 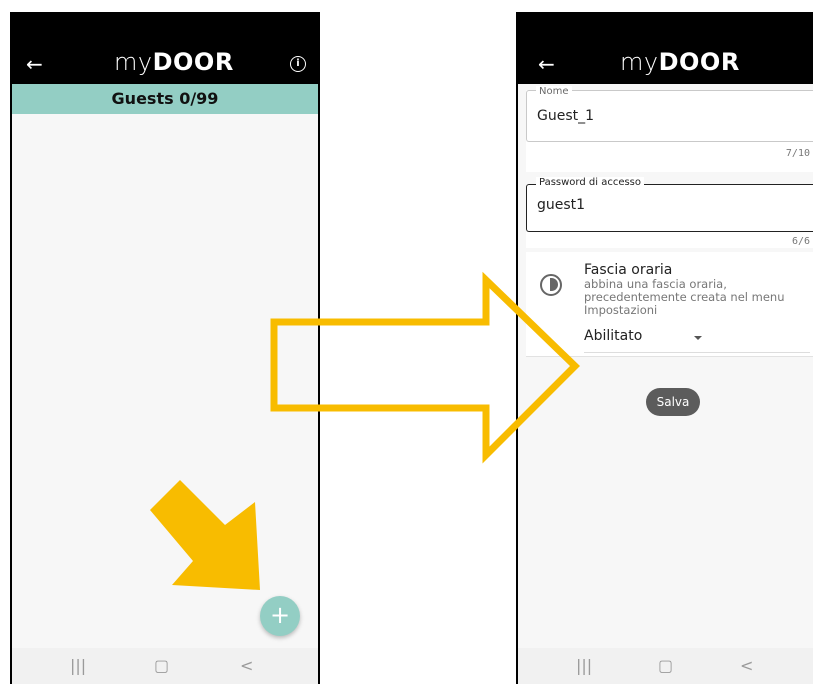 I want to click on transition-arrow-icon, so click(x=425, y=367).